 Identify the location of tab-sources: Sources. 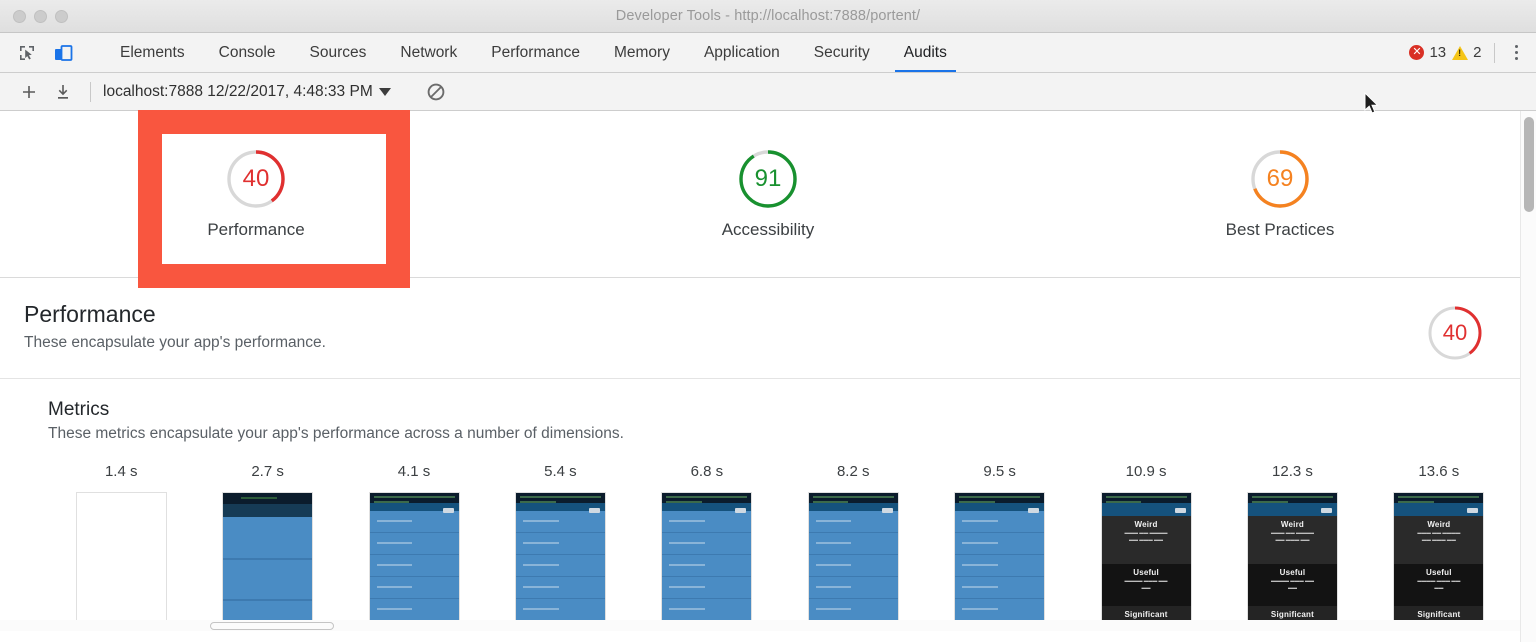
(338, 52).